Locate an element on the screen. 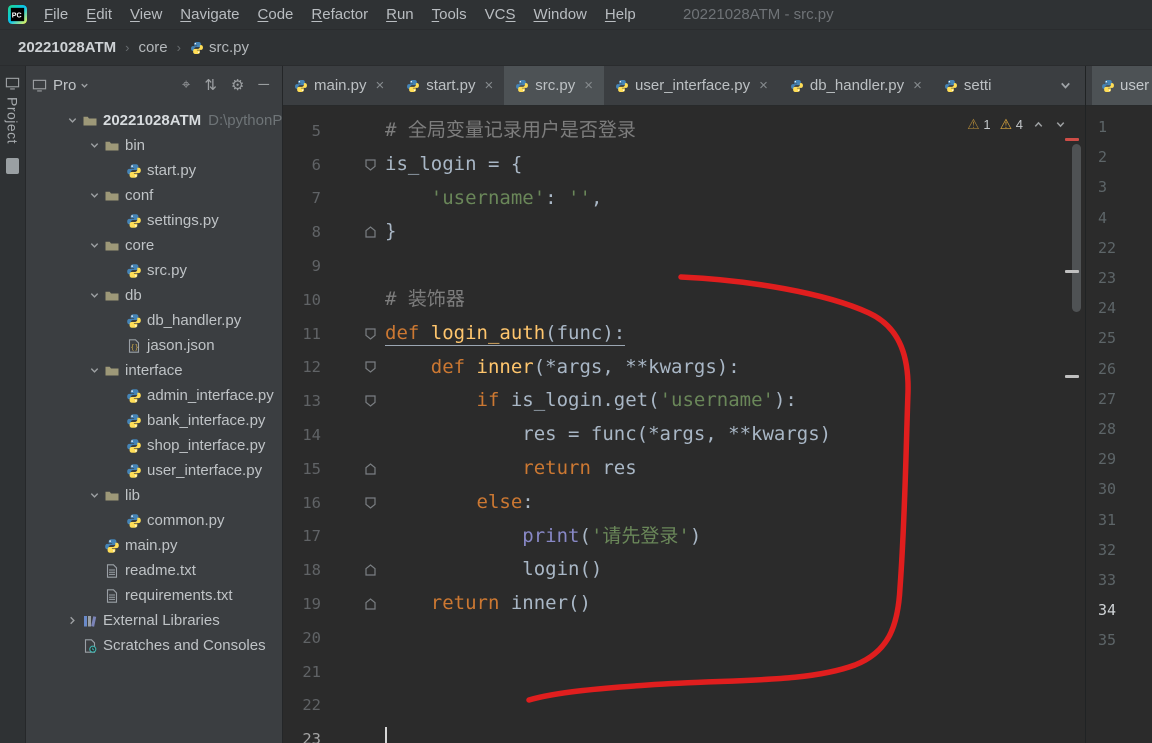 The image size is (1152, 743). menu-code: Code is located at coordinates (276, 14).